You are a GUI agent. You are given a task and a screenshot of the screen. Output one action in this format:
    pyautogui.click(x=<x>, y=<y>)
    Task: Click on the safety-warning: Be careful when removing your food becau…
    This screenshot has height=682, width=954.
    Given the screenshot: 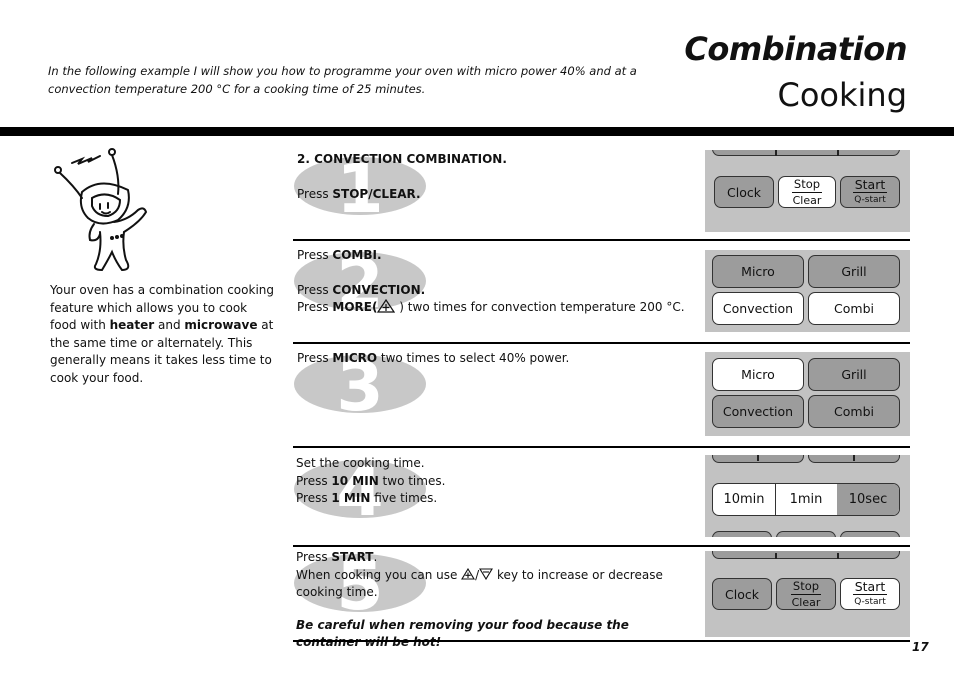 What is the action you would take?
    pyautogui.click(x=462, y=633)
    